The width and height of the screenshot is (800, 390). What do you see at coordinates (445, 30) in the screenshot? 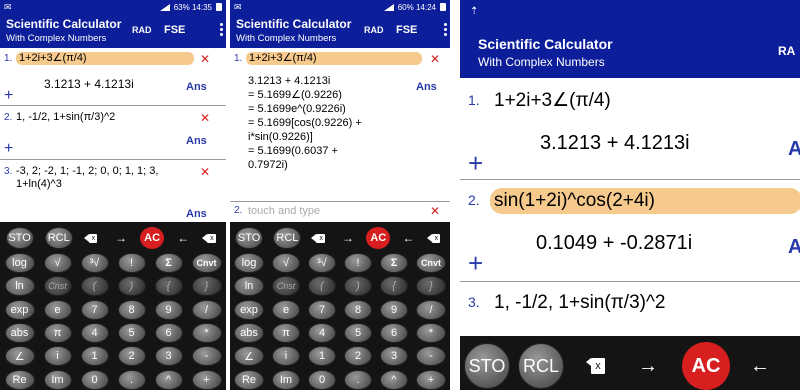
I see `overflow-menu-icon` at bounding box center [445, 30].